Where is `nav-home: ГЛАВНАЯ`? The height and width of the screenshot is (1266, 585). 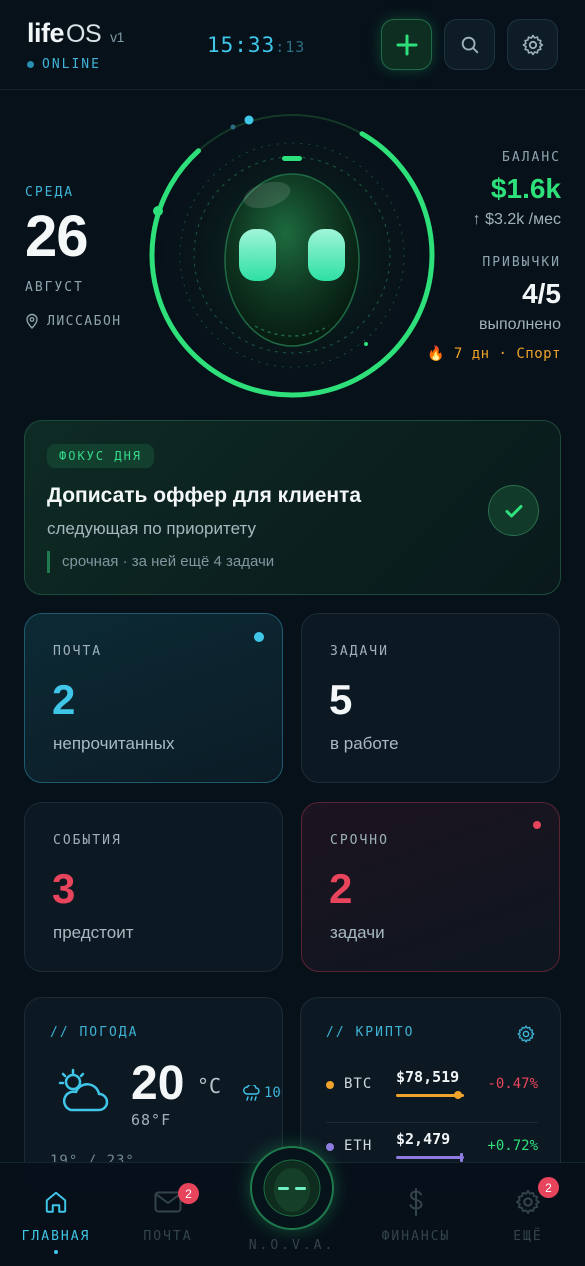
nav-home: ГЛАВНАЯ is located at coordinates (56, 1219).